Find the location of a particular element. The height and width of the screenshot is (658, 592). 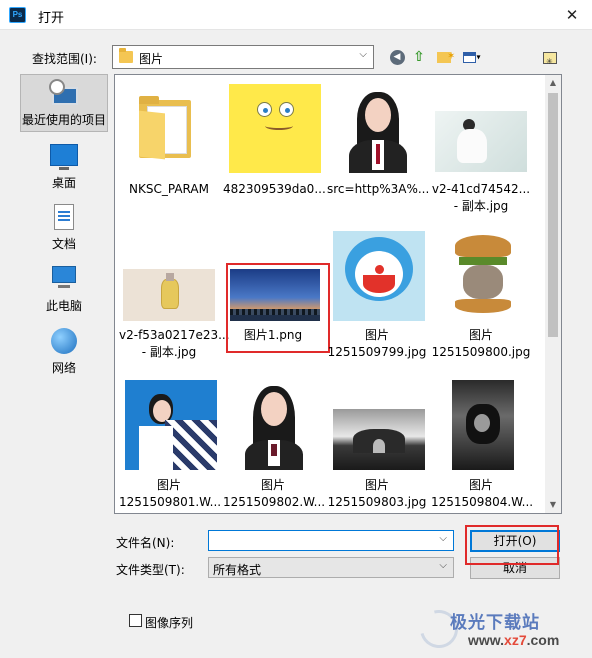

new-folder-button: ✶ is located at coordinates (444, 57).